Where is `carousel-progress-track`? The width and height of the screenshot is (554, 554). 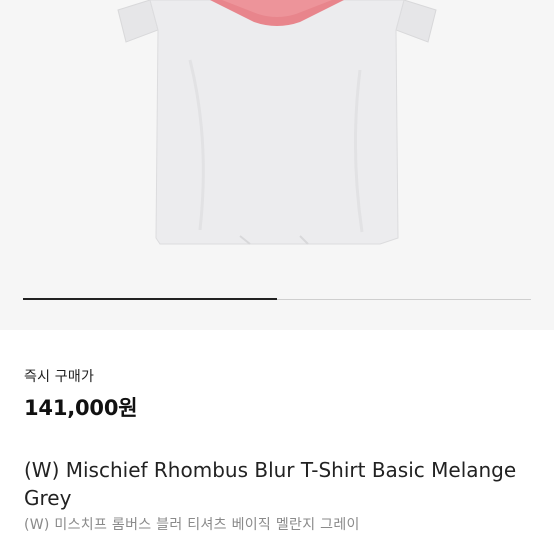 carousel-progress-track is located at coordinates (277, 299).